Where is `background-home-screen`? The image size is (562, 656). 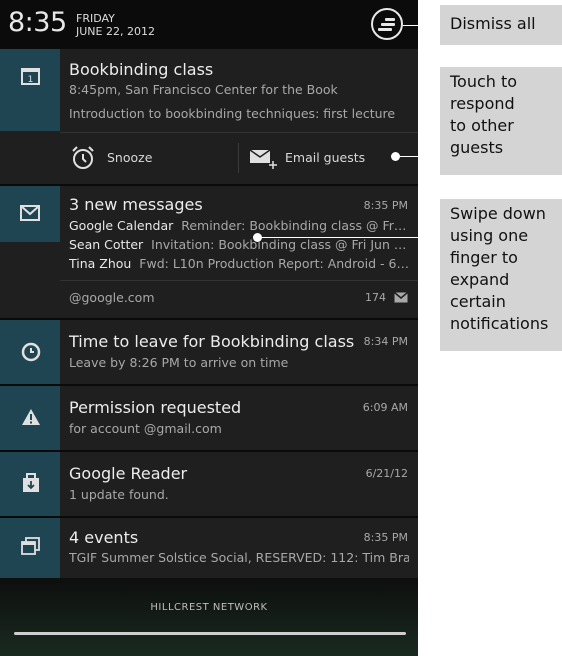 background-home-screen is located at coordinates (209, 613).